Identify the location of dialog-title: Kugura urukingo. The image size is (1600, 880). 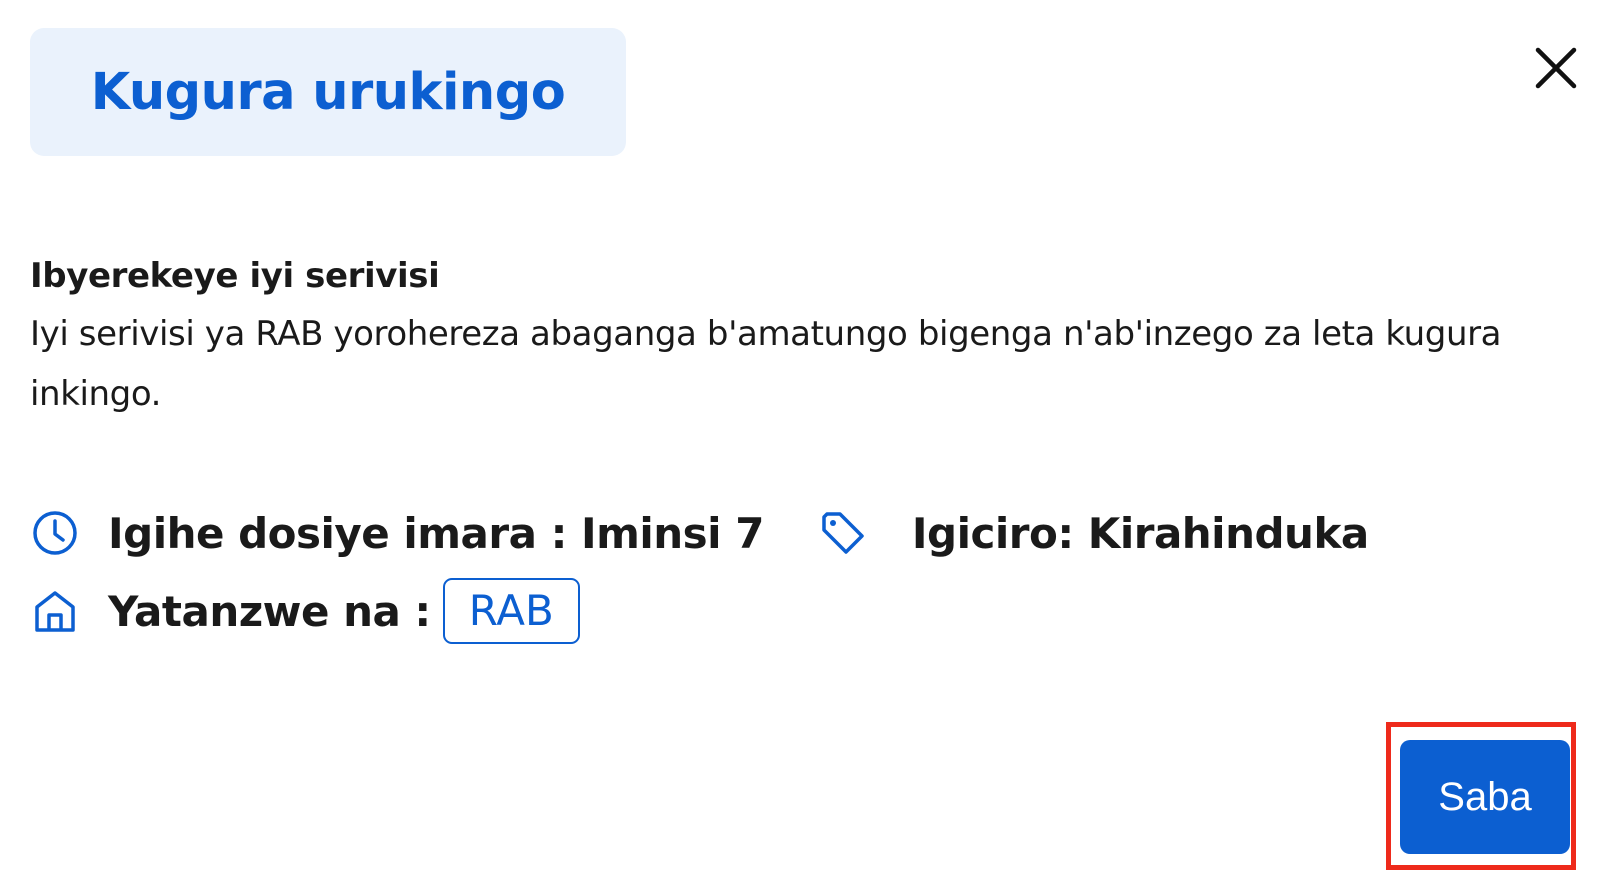
(328, 92).